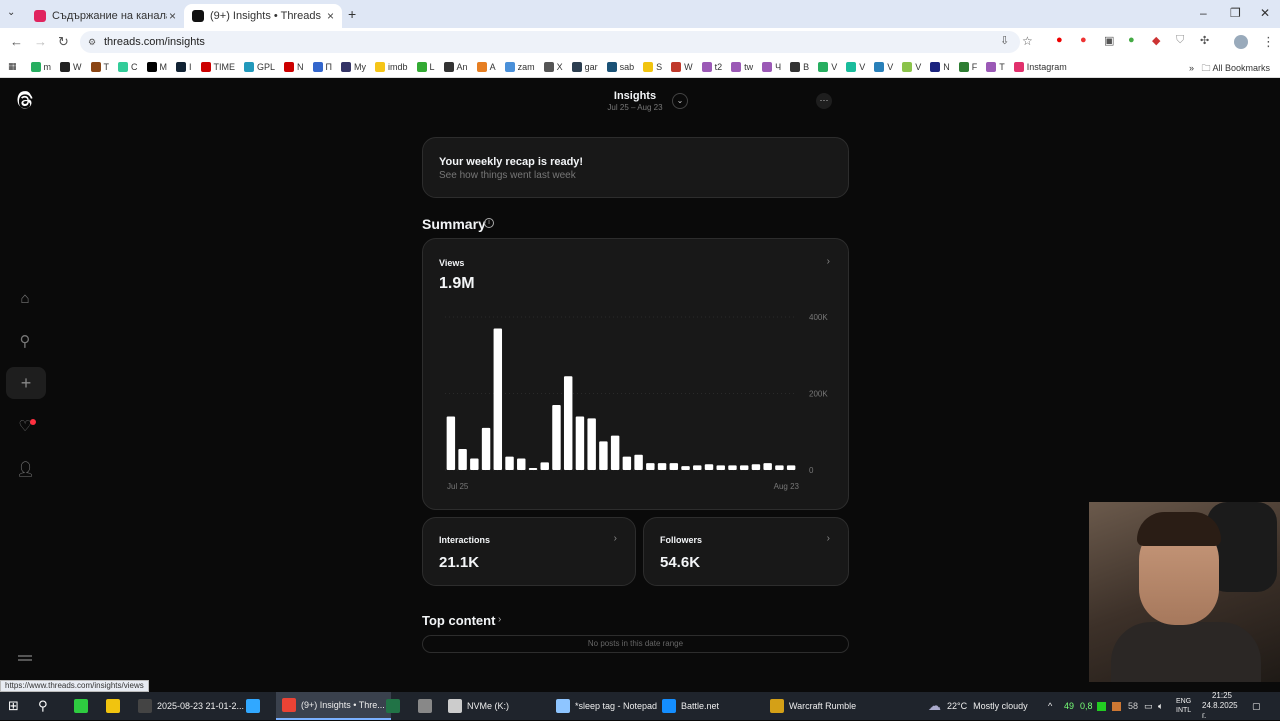  Describe the element at coordinates (391, 66) in the screenshot. I see `bookmark-item: imdb` at that location.